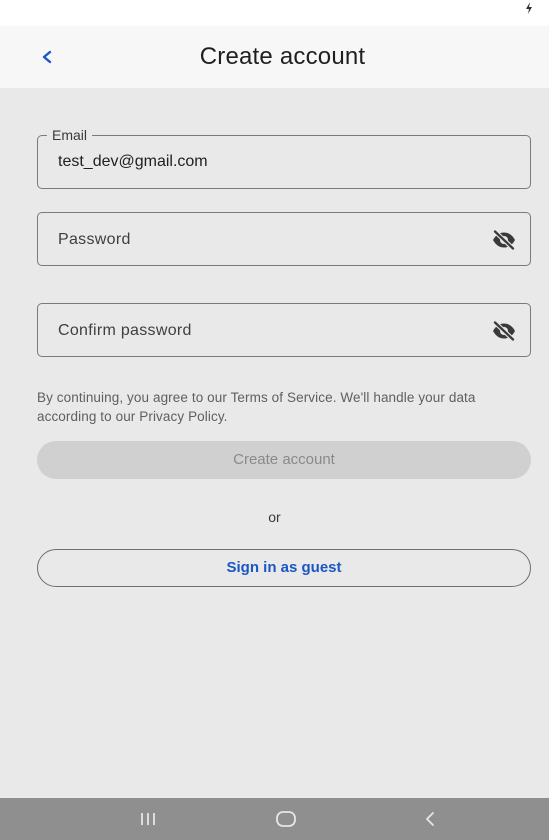 This screenshot has height=840, width=549. Describe the element at coordinates (284, 330) in the screenshot. I see `confirm-password-field: Confirm password` at that location.